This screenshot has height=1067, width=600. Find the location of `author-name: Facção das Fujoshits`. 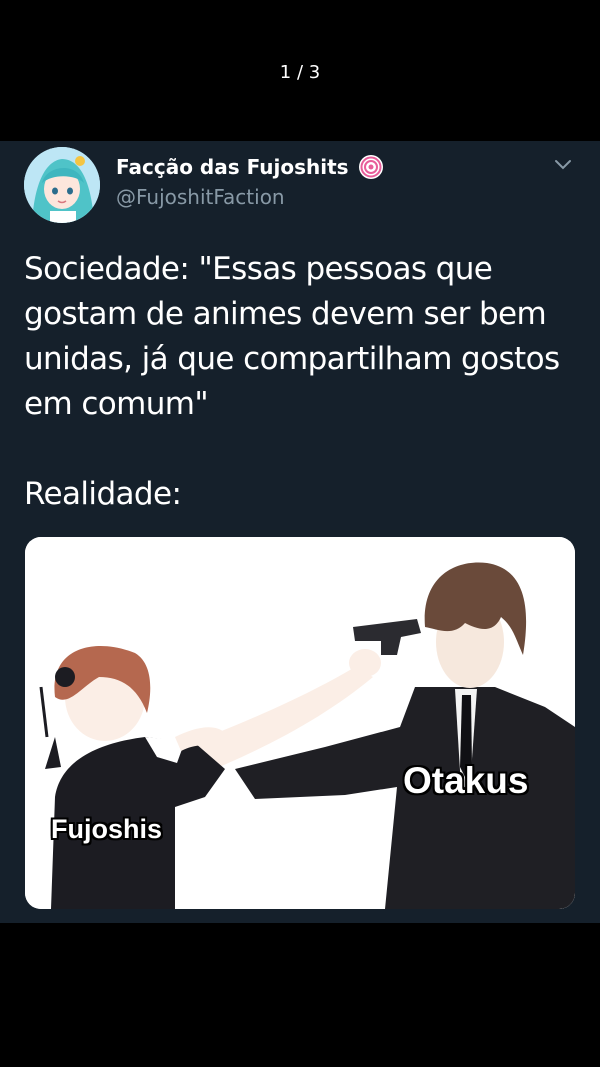

author-name: Facção das Fujoshits is located at coordinates (232, 167).